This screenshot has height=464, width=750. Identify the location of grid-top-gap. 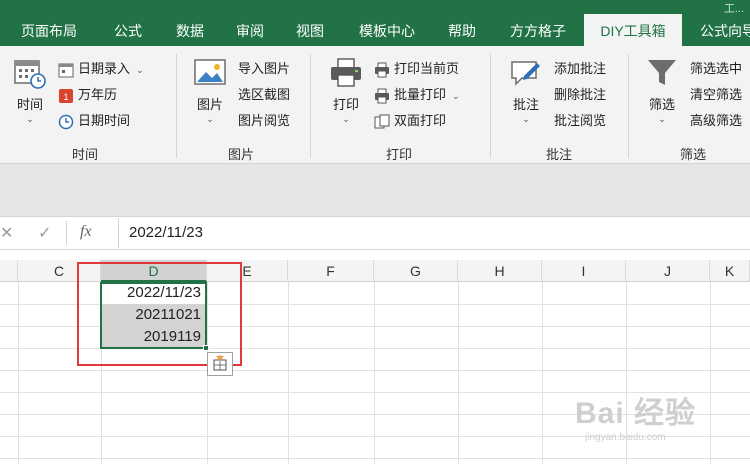
(375, 255).